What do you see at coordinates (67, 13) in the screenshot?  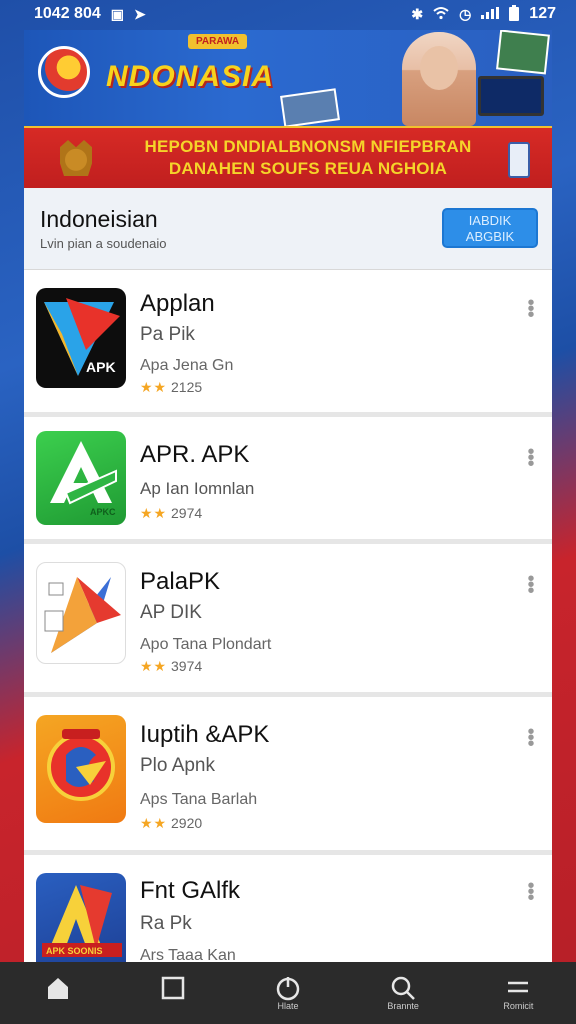 I see `status-time: 1042 804` at bounding box center [67, 13].